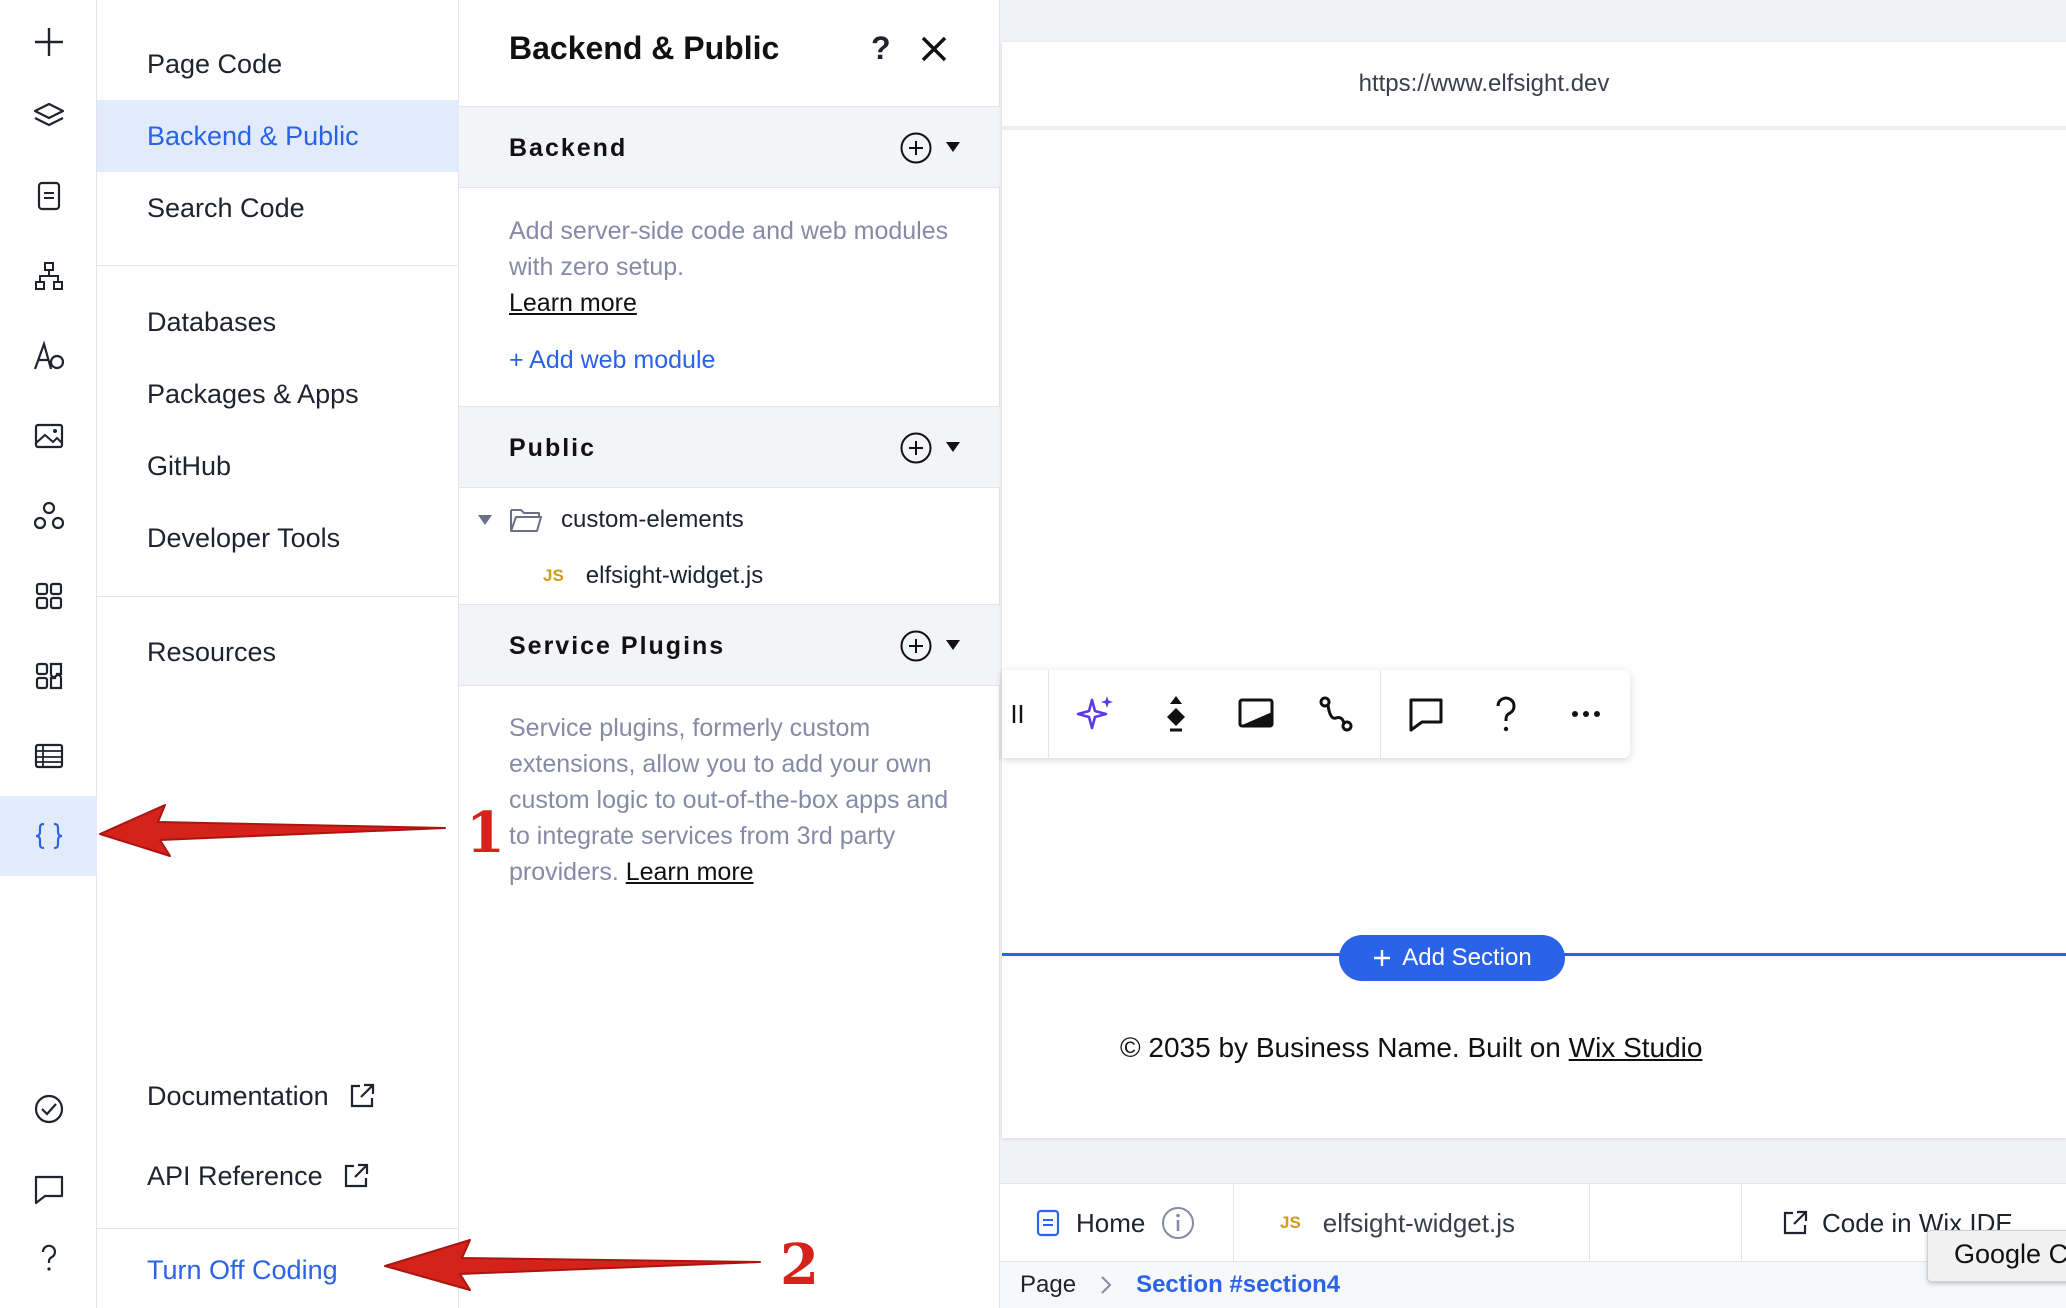 This screenshot has width=2066, height=1308. I want to click on menu-item-label: Documentation, so click(238, 1095).